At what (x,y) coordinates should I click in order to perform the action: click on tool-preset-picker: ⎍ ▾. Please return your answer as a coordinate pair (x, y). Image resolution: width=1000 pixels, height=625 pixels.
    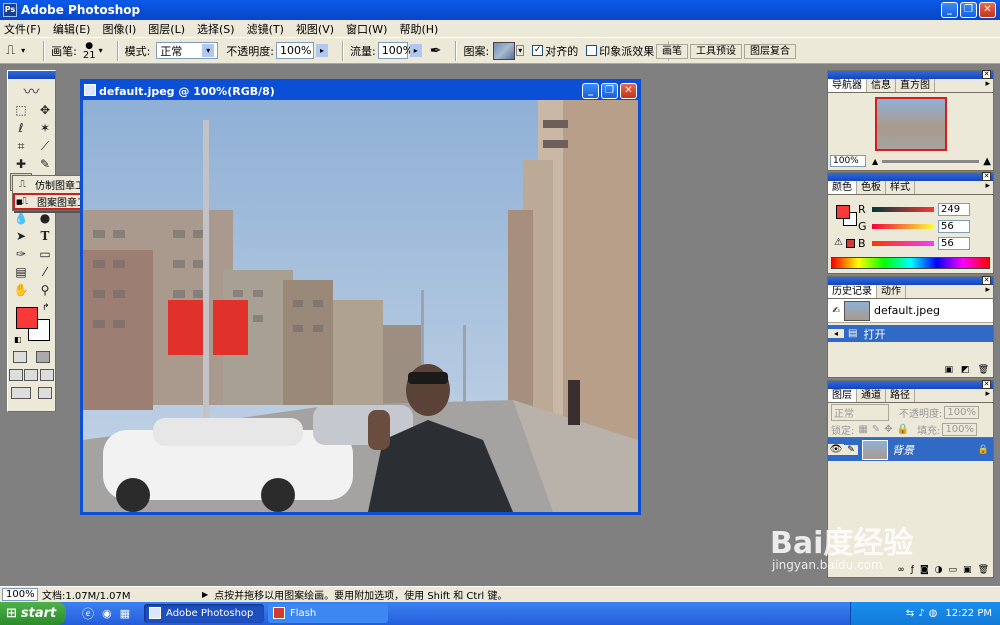
    Looking at the image, I should click on (17, 50).